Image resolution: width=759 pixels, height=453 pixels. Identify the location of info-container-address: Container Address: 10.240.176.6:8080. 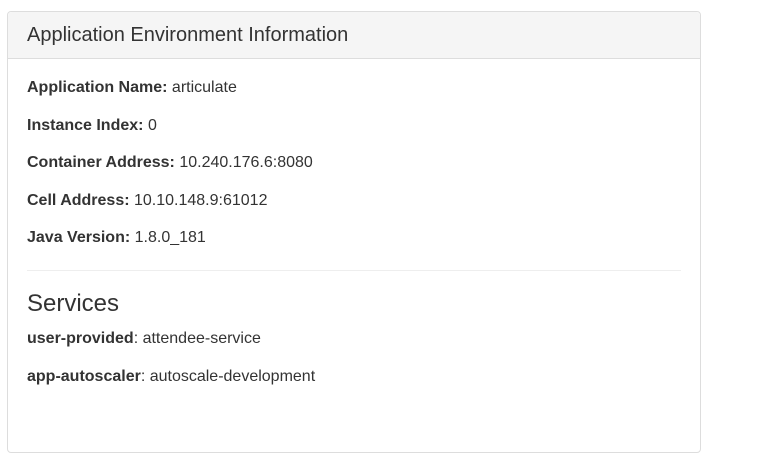
(354, 163).